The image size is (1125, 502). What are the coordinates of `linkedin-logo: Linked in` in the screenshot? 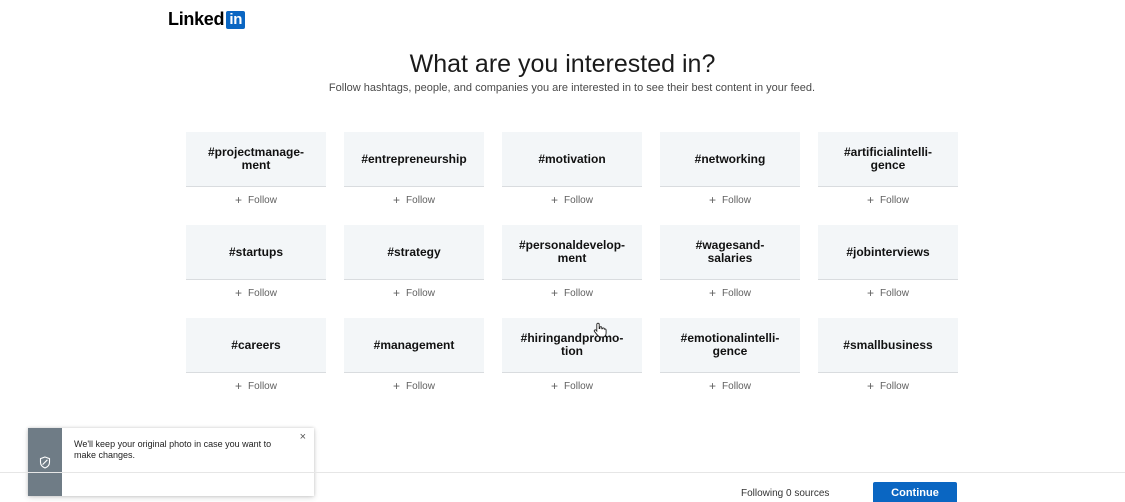 It's located at (207, 19).